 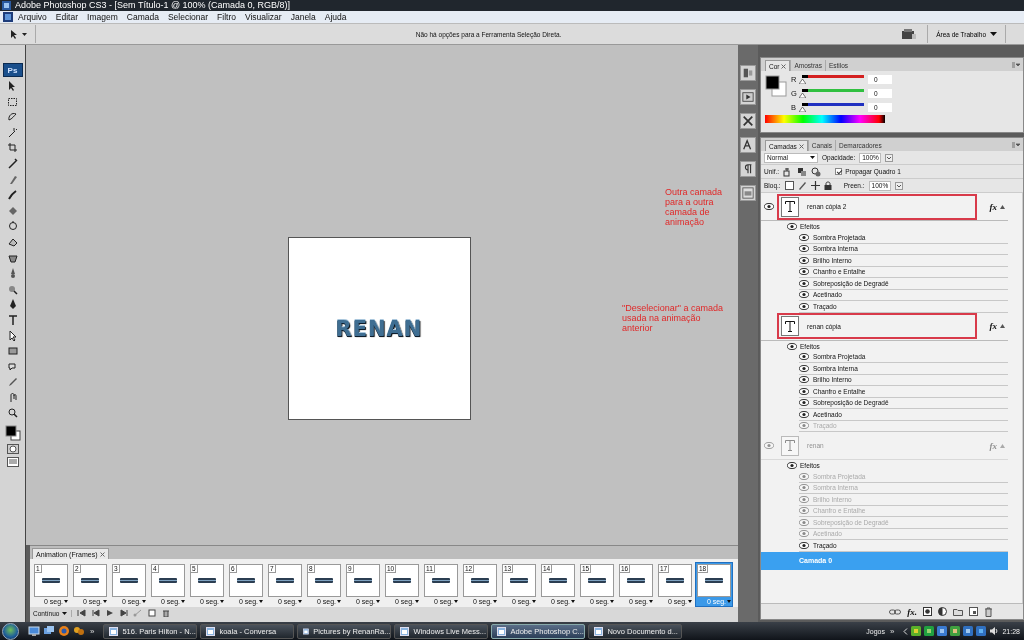 What do you see at coordinates (226, 17) in the screenshot?
I see `menu-item: Filtro` at bounding box center [226, 17].